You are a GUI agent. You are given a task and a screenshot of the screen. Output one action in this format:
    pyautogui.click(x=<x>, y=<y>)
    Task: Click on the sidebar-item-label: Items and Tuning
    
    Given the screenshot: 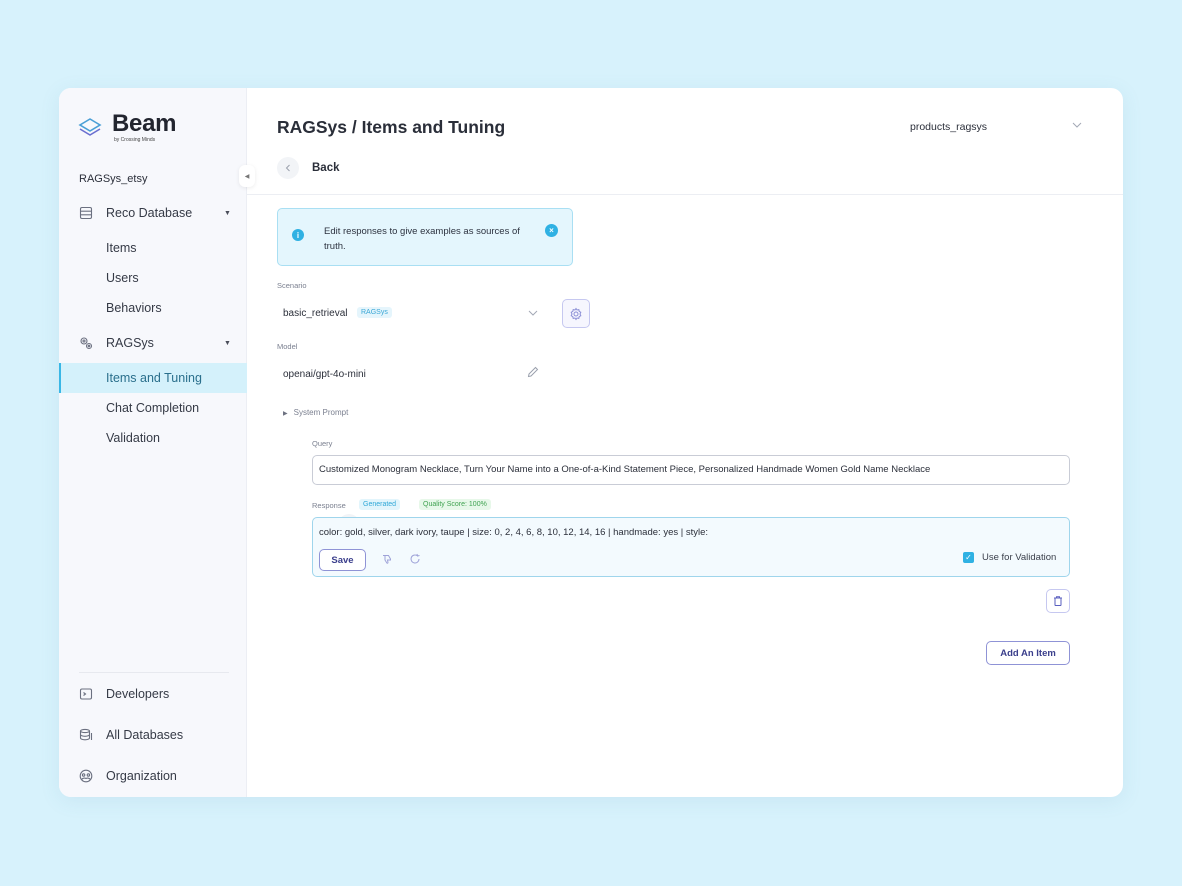 What is the action you would take?
    pyautogui.click(x=154, y=378)
    